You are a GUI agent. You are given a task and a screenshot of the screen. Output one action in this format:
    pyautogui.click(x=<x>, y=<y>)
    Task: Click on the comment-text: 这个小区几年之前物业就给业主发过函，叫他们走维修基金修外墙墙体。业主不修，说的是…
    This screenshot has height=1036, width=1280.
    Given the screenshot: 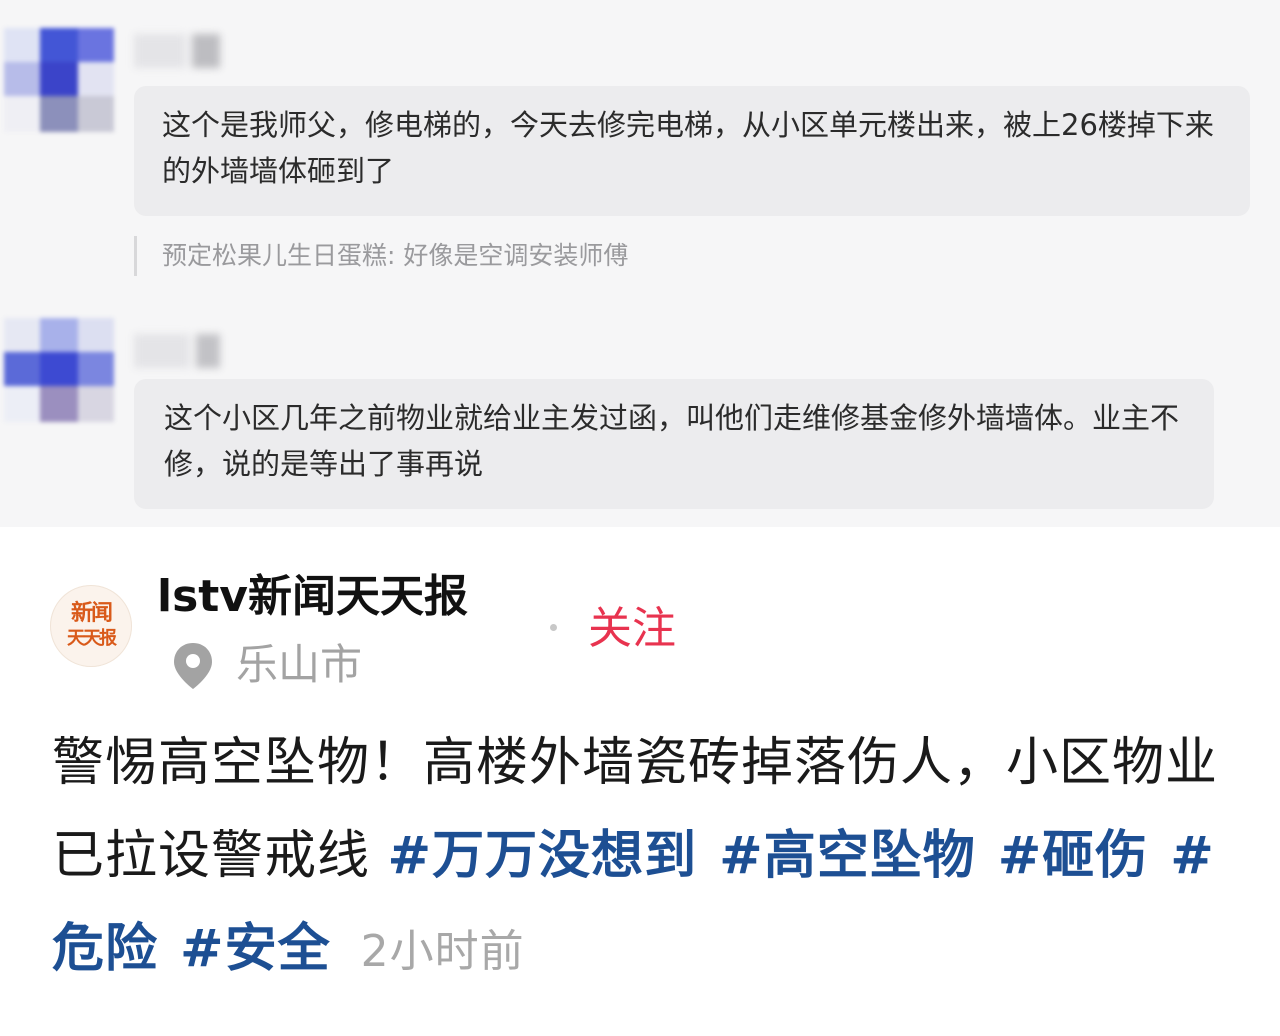 What is the action you would take?
    pyautogui.click(x=672, y=441)
    